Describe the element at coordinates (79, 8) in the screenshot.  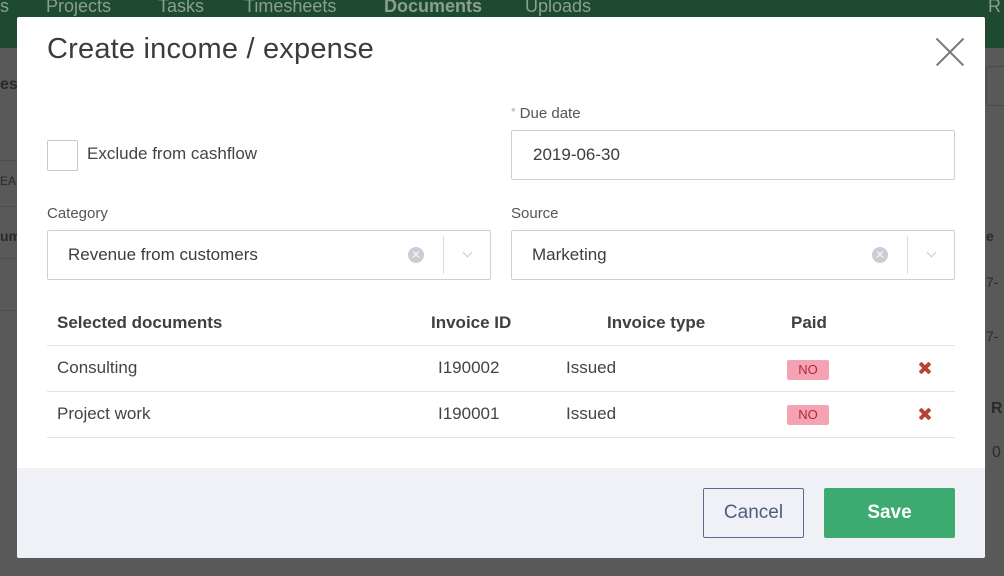
I see `bg-nav-projects: Projects` at that location.